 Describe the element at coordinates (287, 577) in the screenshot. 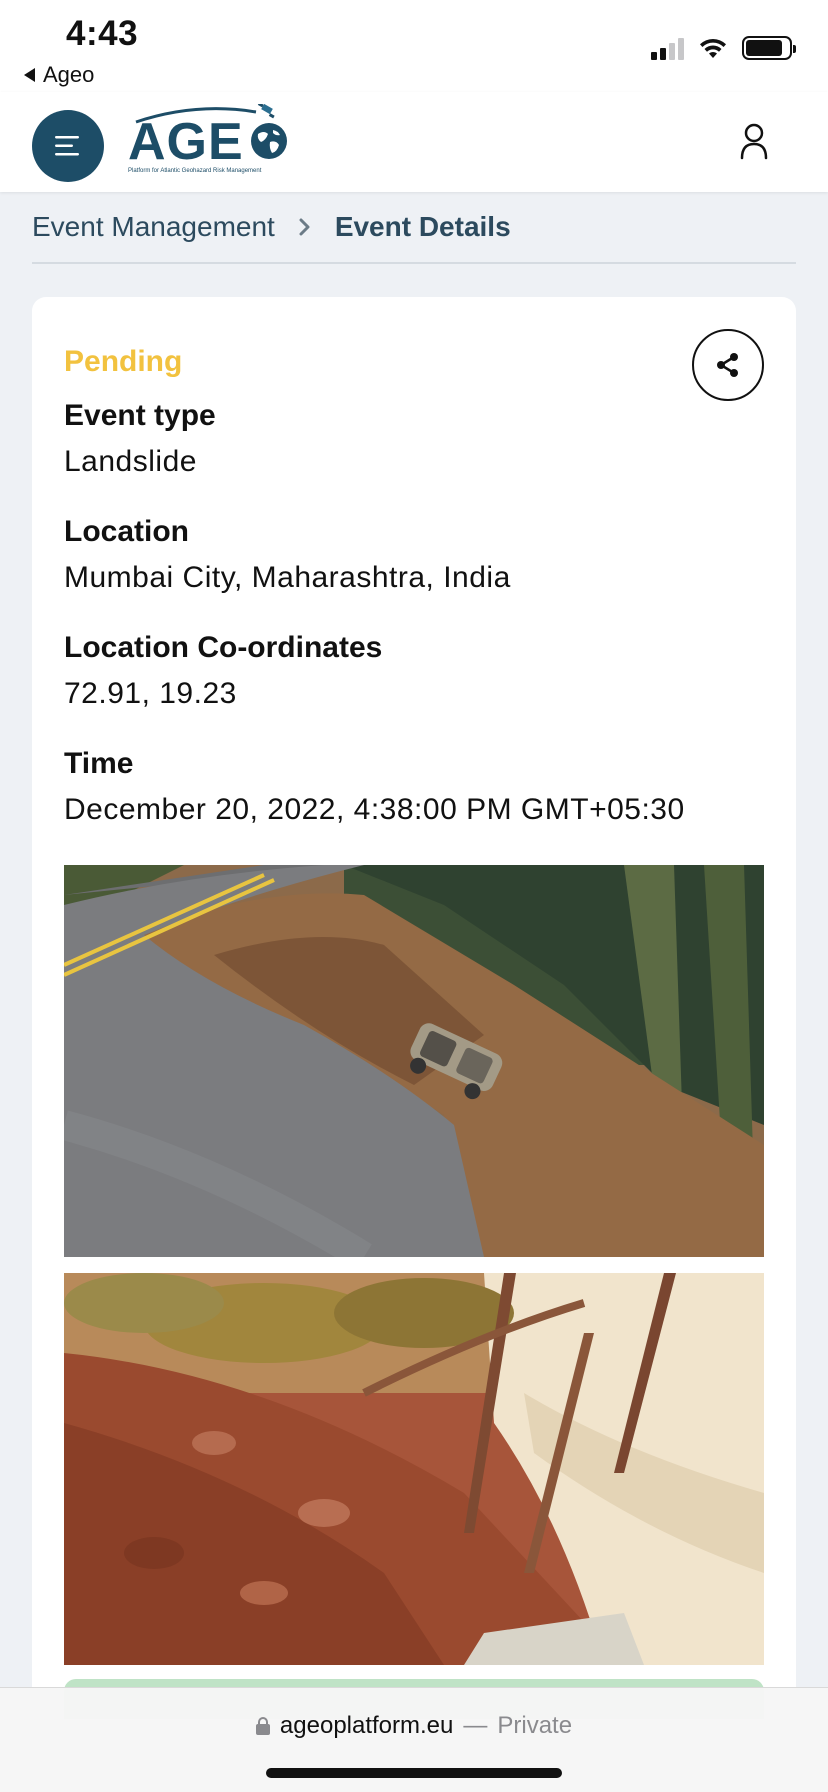

I see `field-value: Mumbai City, Maharashtra, India` at that location.